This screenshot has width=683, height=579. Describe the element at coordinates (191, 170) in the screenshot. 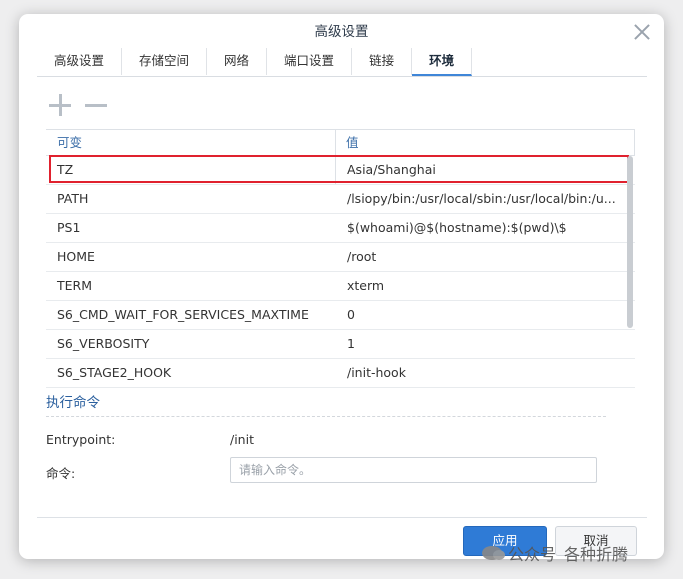

I see `env-var-name: TZ` at that location.